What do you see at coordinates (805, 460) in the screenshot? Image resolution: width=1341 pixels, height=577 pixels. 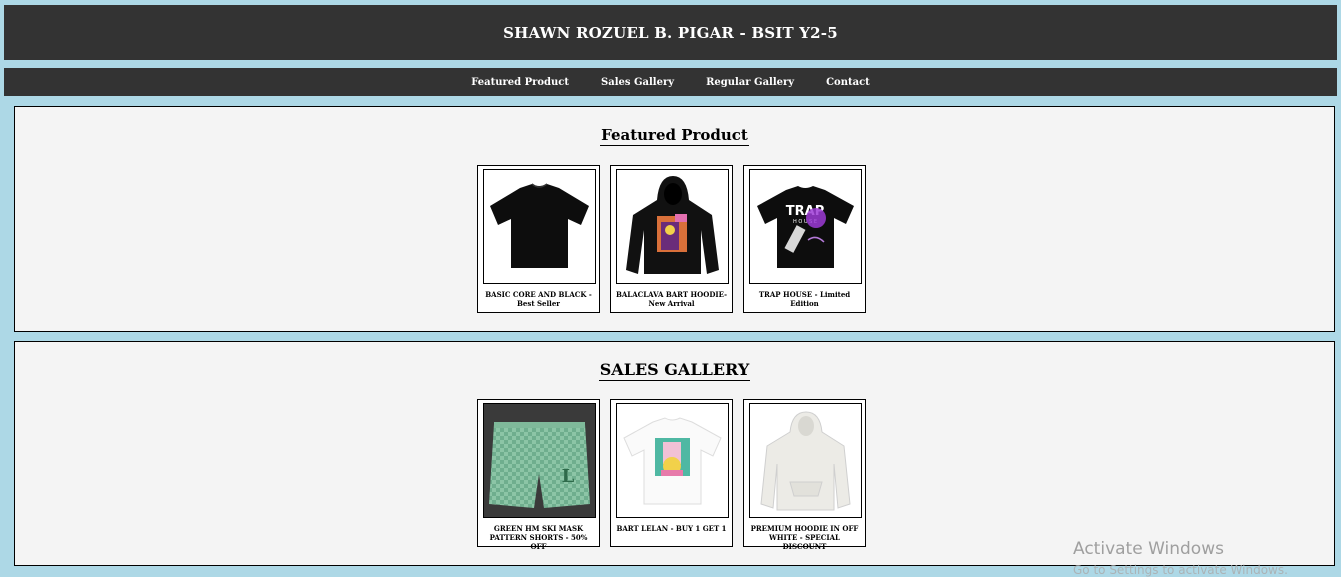 I see `offwhite-hoodie-image` at bounding box center [805, 460].